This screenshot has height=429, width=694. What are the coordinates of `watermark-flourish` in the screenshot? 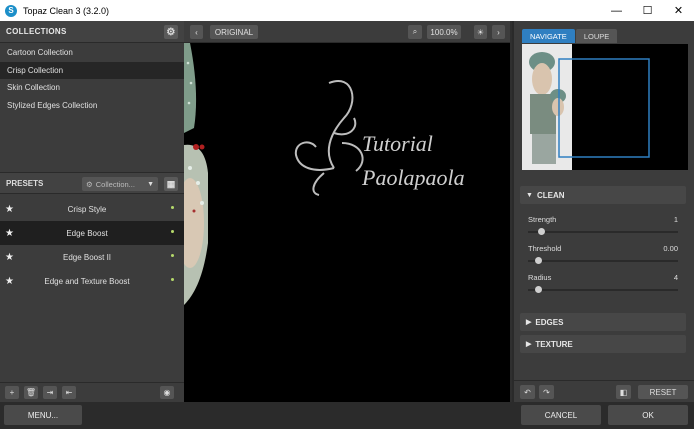 It's located at (329, 138).